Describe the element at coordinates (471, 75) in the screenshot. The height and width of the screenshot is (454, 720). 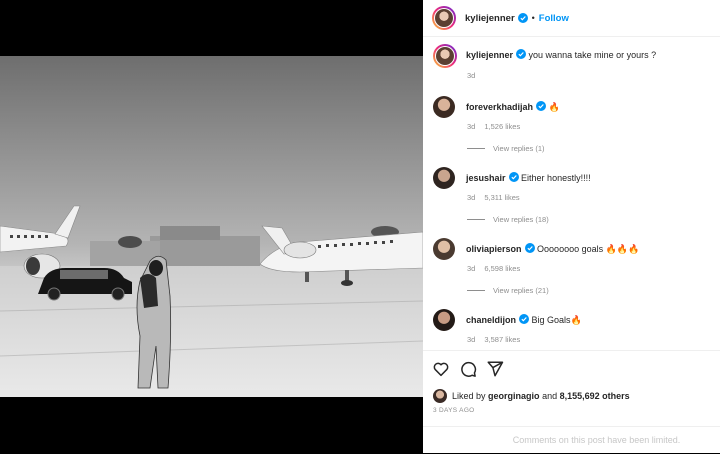
I see `caption-time: 3d` at that location.